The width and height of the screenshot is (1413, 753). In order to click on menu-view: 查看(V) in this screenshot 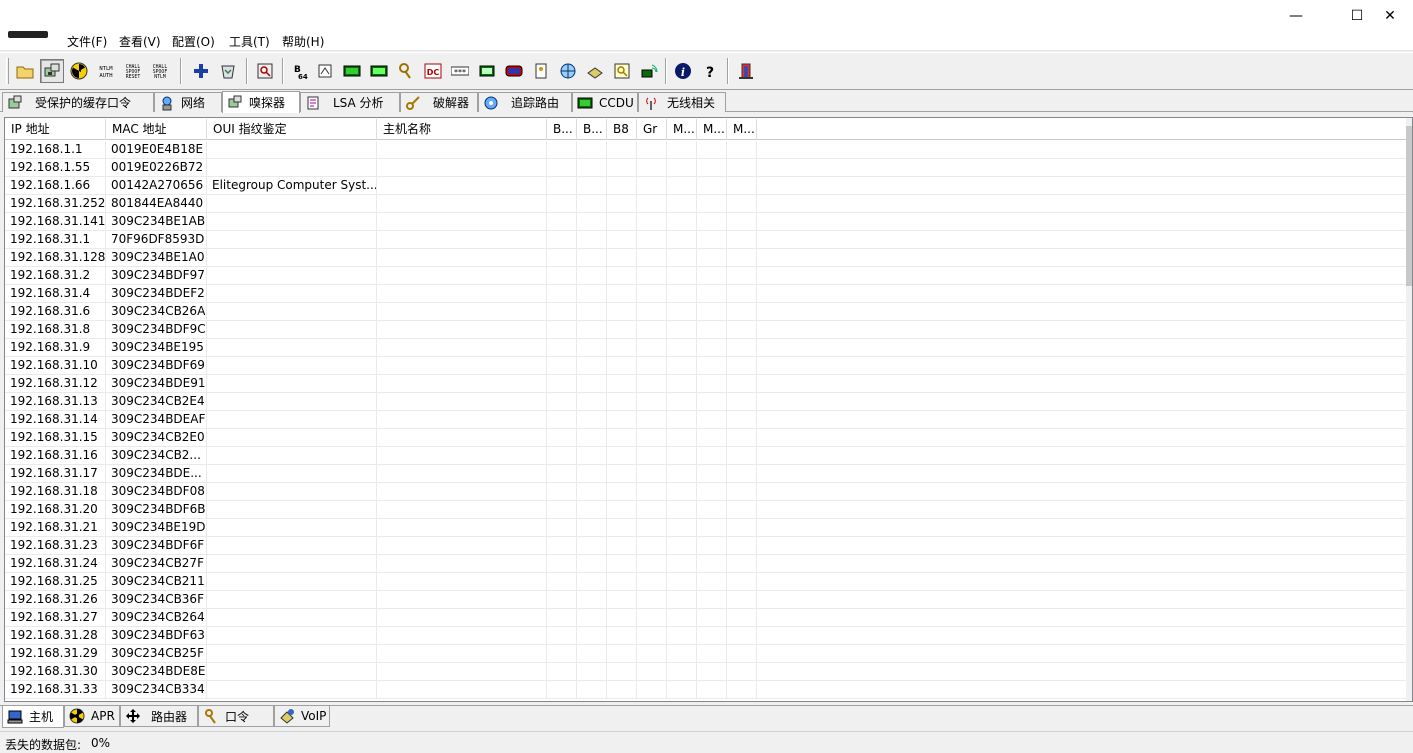, I will do `click(140, 41)`.